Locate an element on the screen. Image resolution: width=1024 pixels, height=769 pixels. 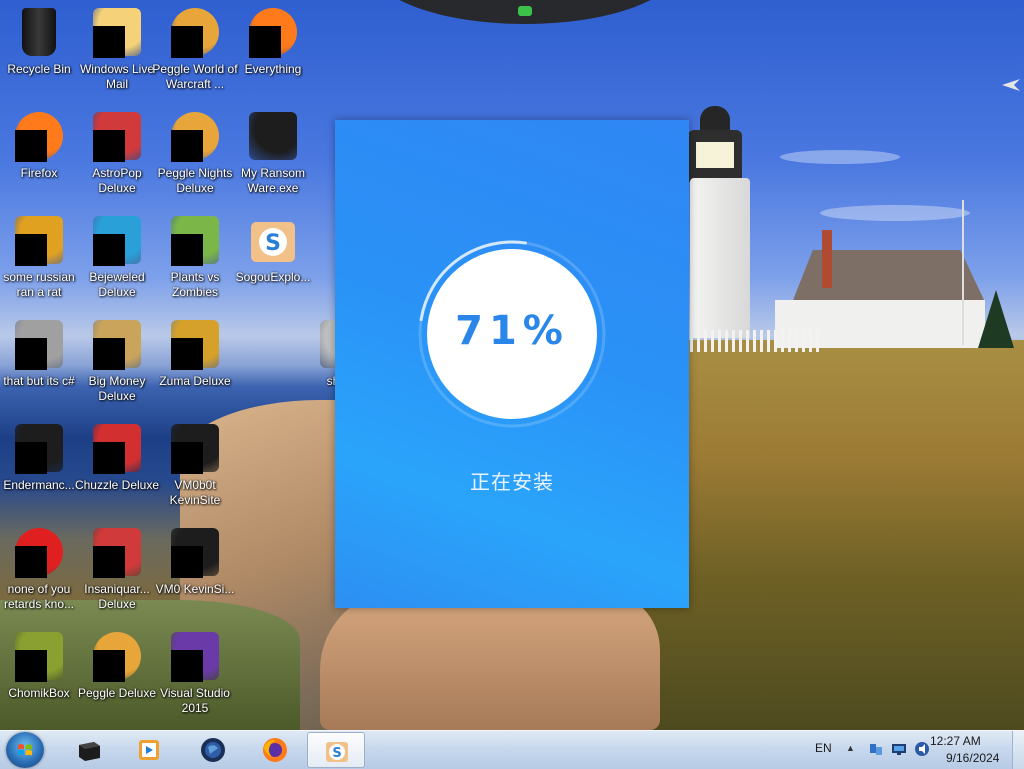
fence is located at coordinates (755, 341).